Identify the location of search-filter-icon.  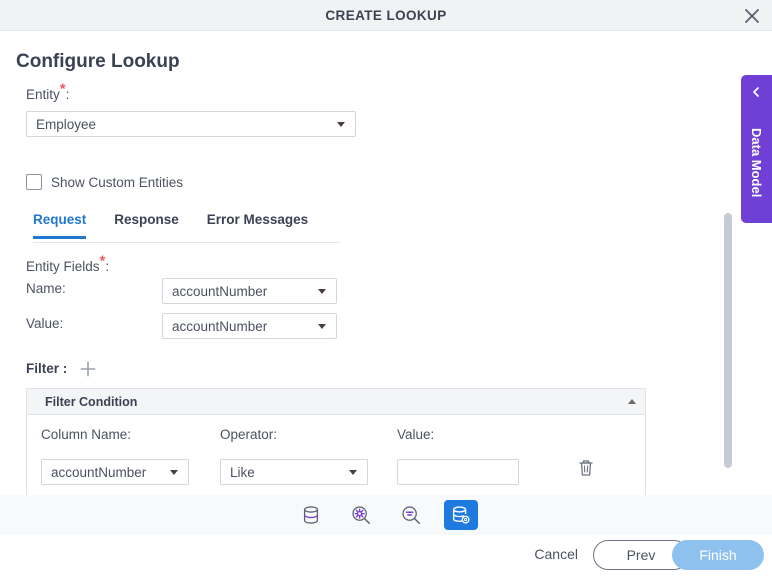
(411, 515).